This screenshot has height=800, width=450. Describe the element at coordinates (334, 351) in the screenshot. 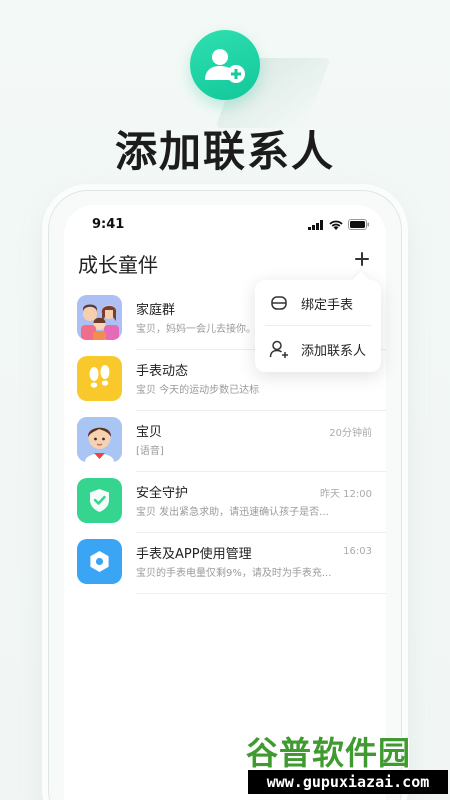

I see `menu-item-label: 添加联系人` at that location.